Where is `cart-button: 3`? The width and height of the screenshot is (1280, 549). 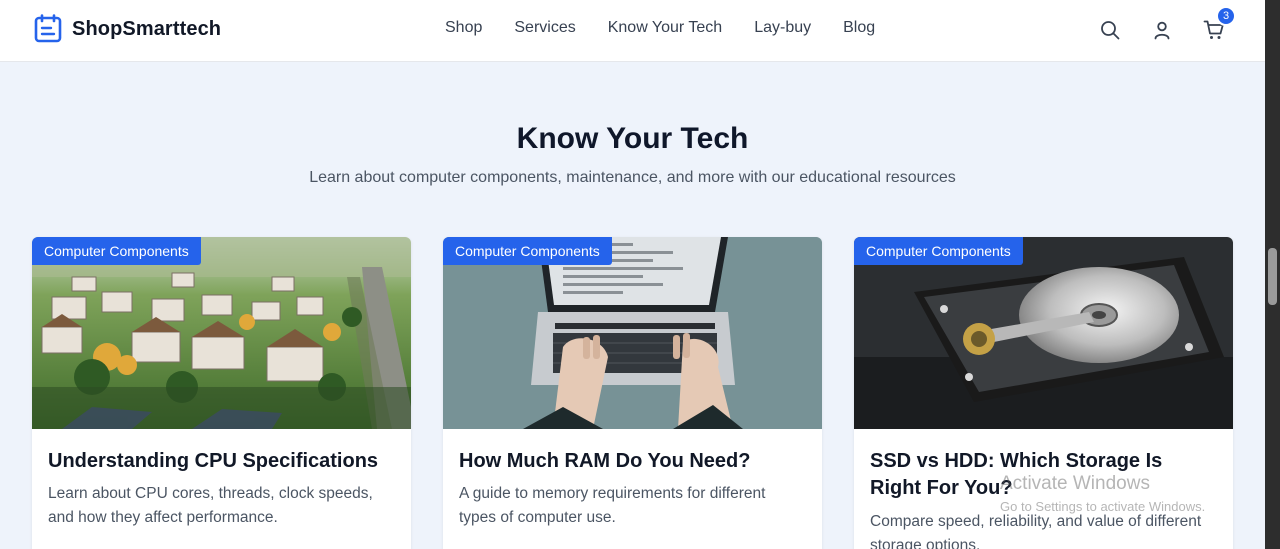
cart-button: 3 is located at coordinates (1218, 24).